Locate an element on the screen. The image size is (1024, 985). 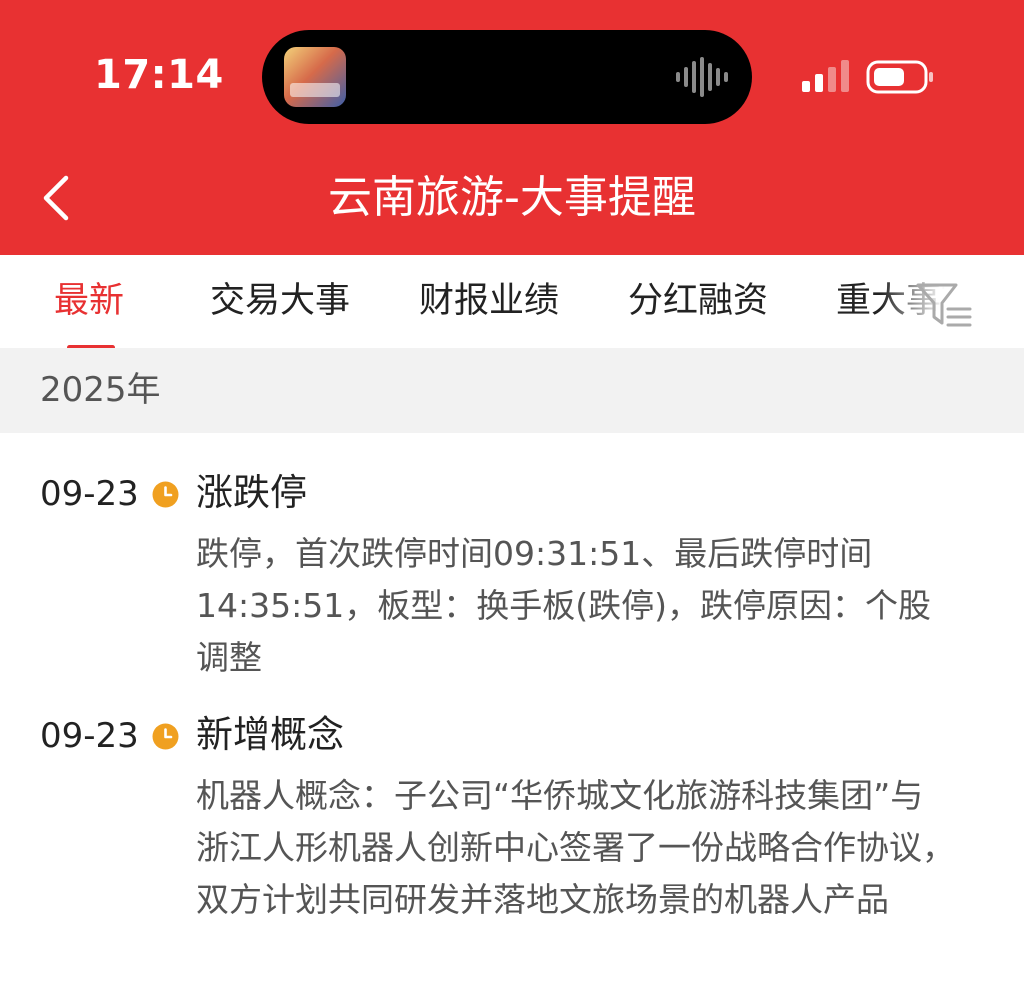
tab-latest: 最新 is located at coordinates (89, 301).